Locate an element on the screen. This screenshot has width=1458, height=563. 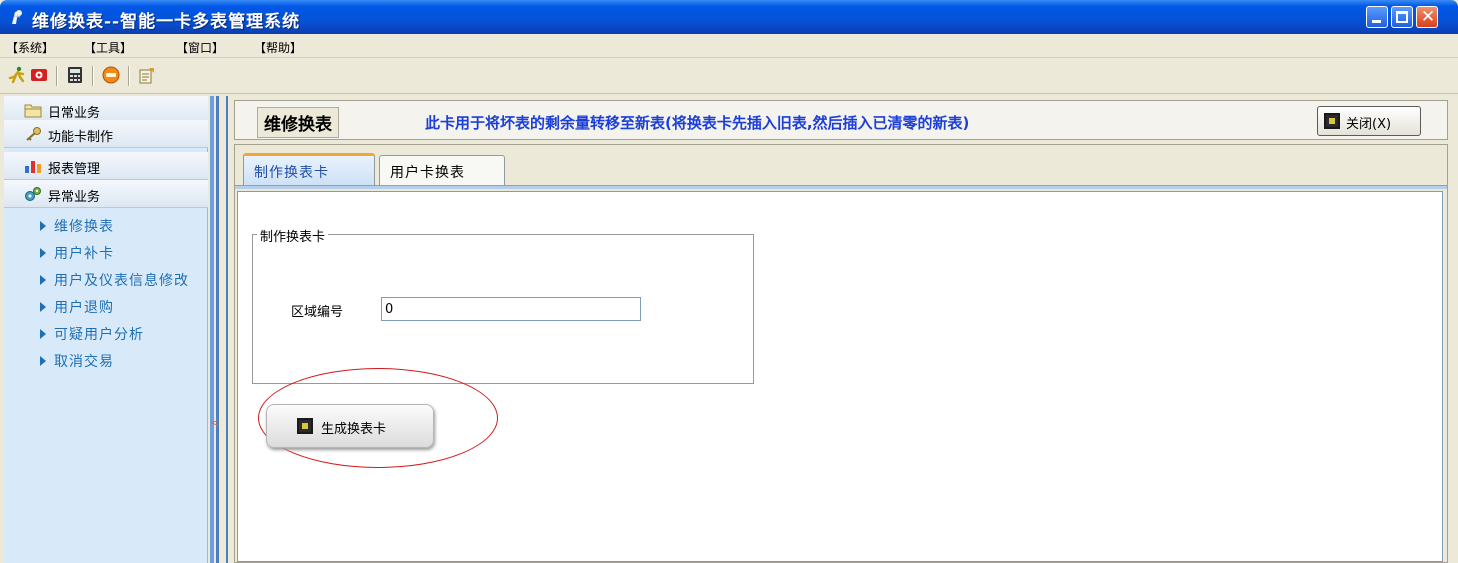
minimize-button is located at coordinates (1377, 17).